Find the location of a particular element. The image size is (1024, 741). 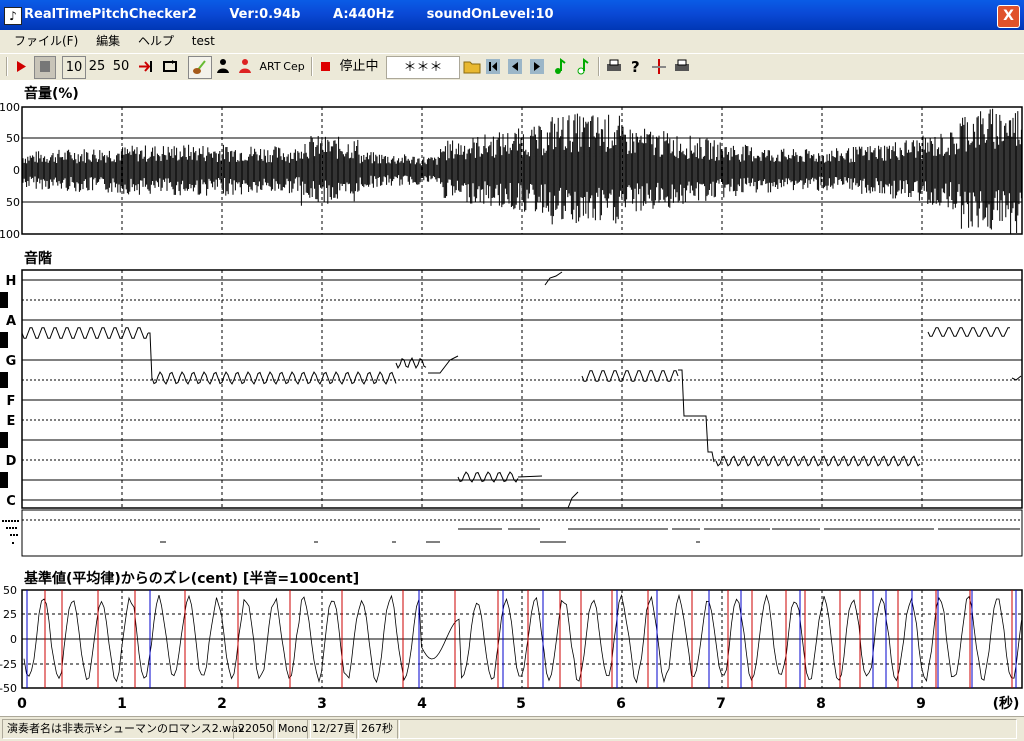

next-icon is located at coordinates (537, 66).